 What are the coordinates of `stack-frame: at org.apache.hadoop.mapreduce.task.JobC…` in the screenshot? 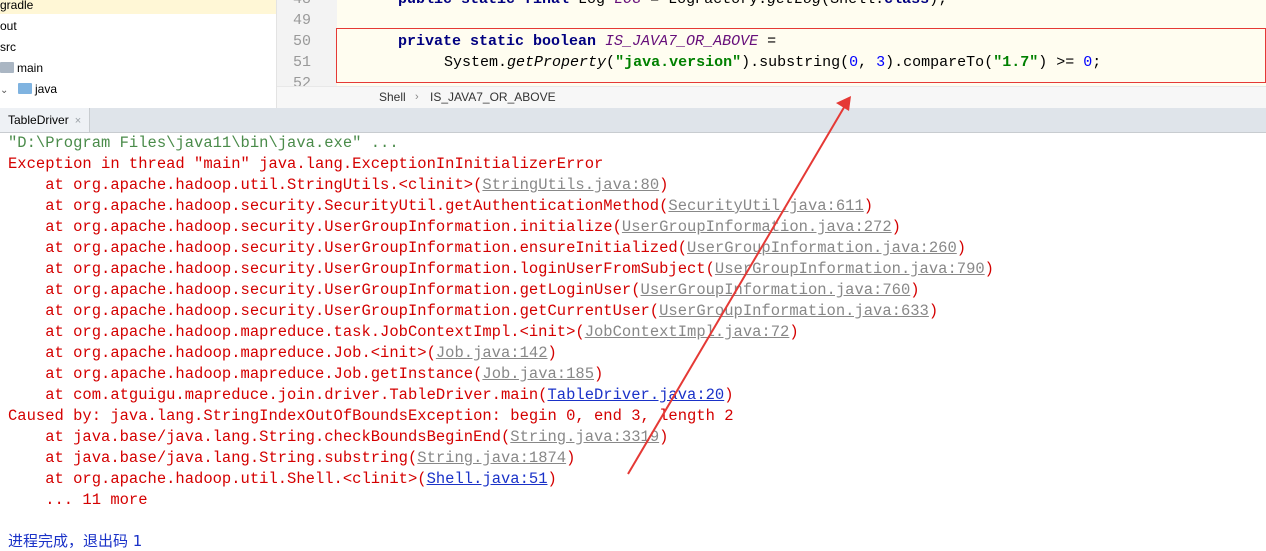 It's located at (403, 332).